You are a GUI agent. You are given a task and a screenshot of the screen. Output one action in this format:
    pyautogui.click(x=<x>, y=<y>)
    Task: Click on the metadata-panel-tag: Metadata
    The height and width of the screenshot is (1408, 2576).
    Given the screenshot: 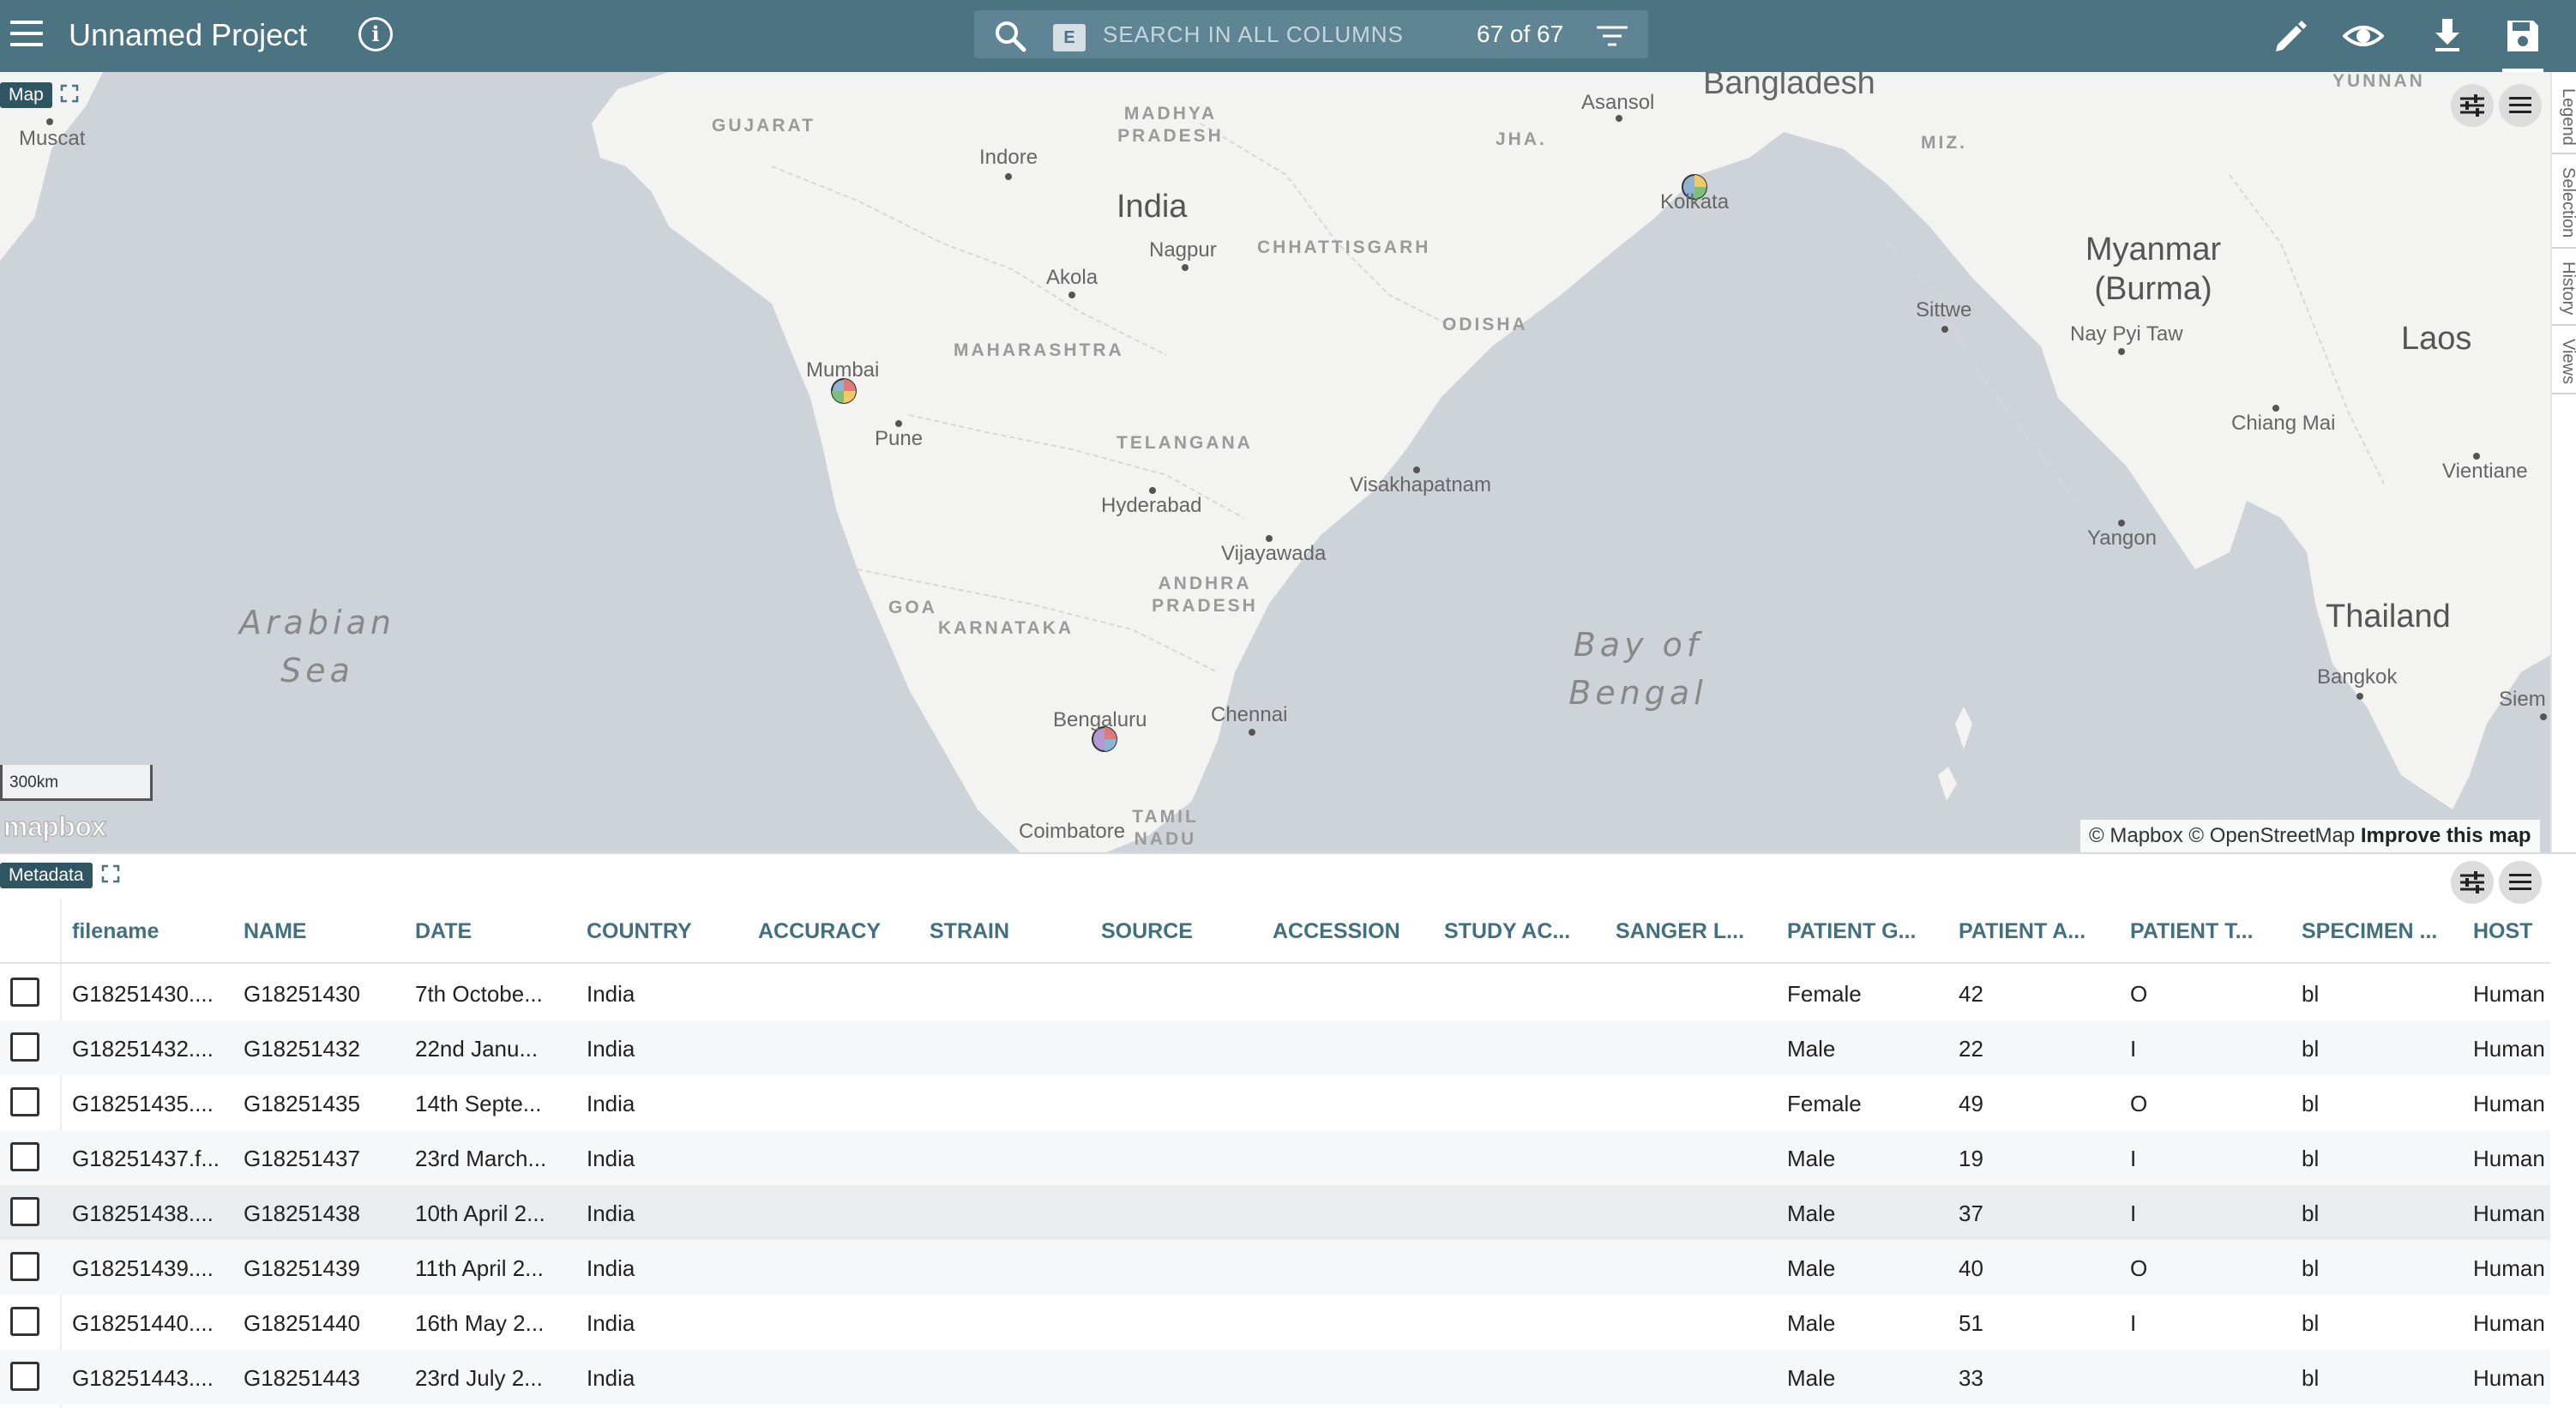 What is the action you would take?
    pyautogui.click(x=46, y=876)
    